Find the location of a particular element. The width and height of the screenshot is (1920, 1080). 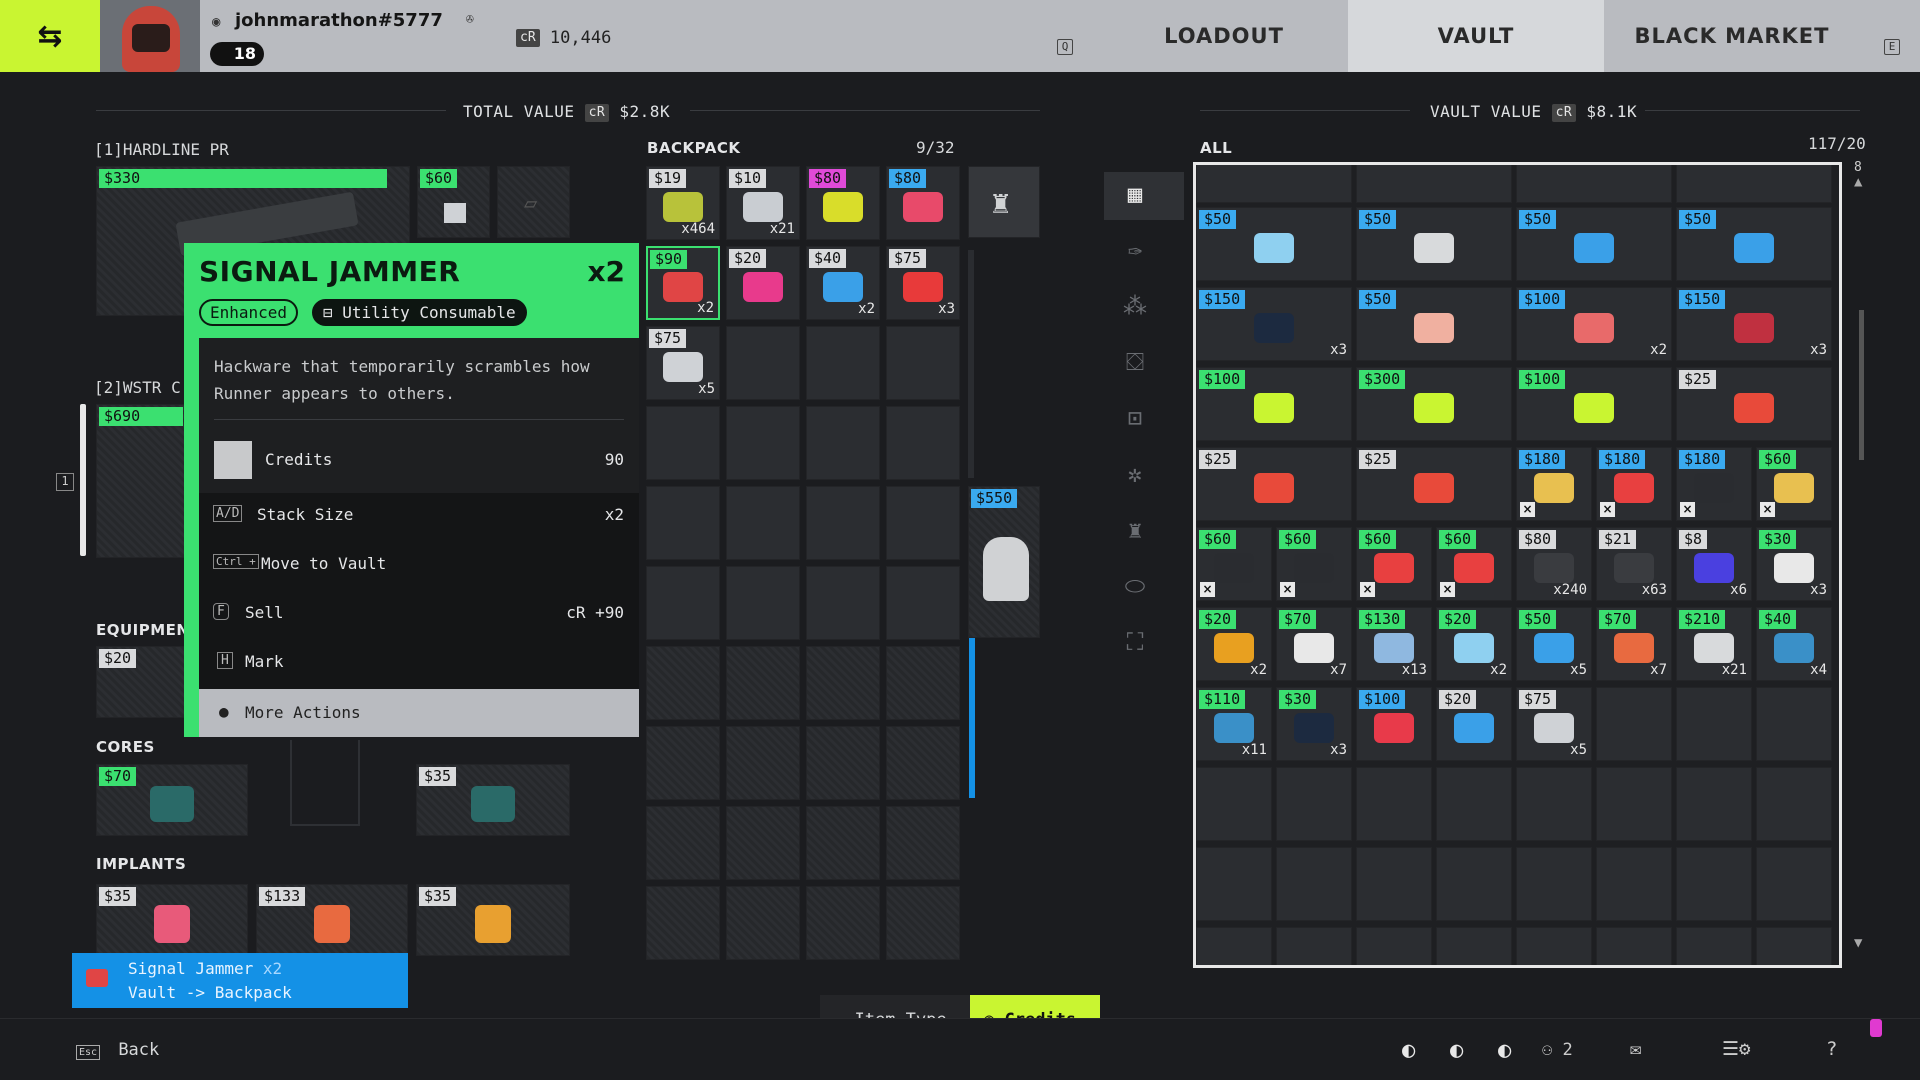

implant-slot-3: $35 is located at coordinates (493, 920).